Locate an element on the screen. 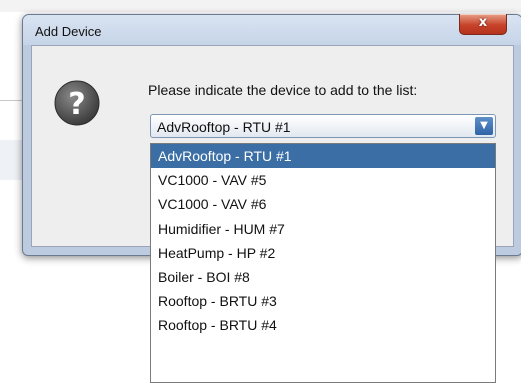 Image resolution: width=521 pixels, height=385 pixels. device-option: AdvRooftop - RTU #1 is located at coordinates (323, 156).